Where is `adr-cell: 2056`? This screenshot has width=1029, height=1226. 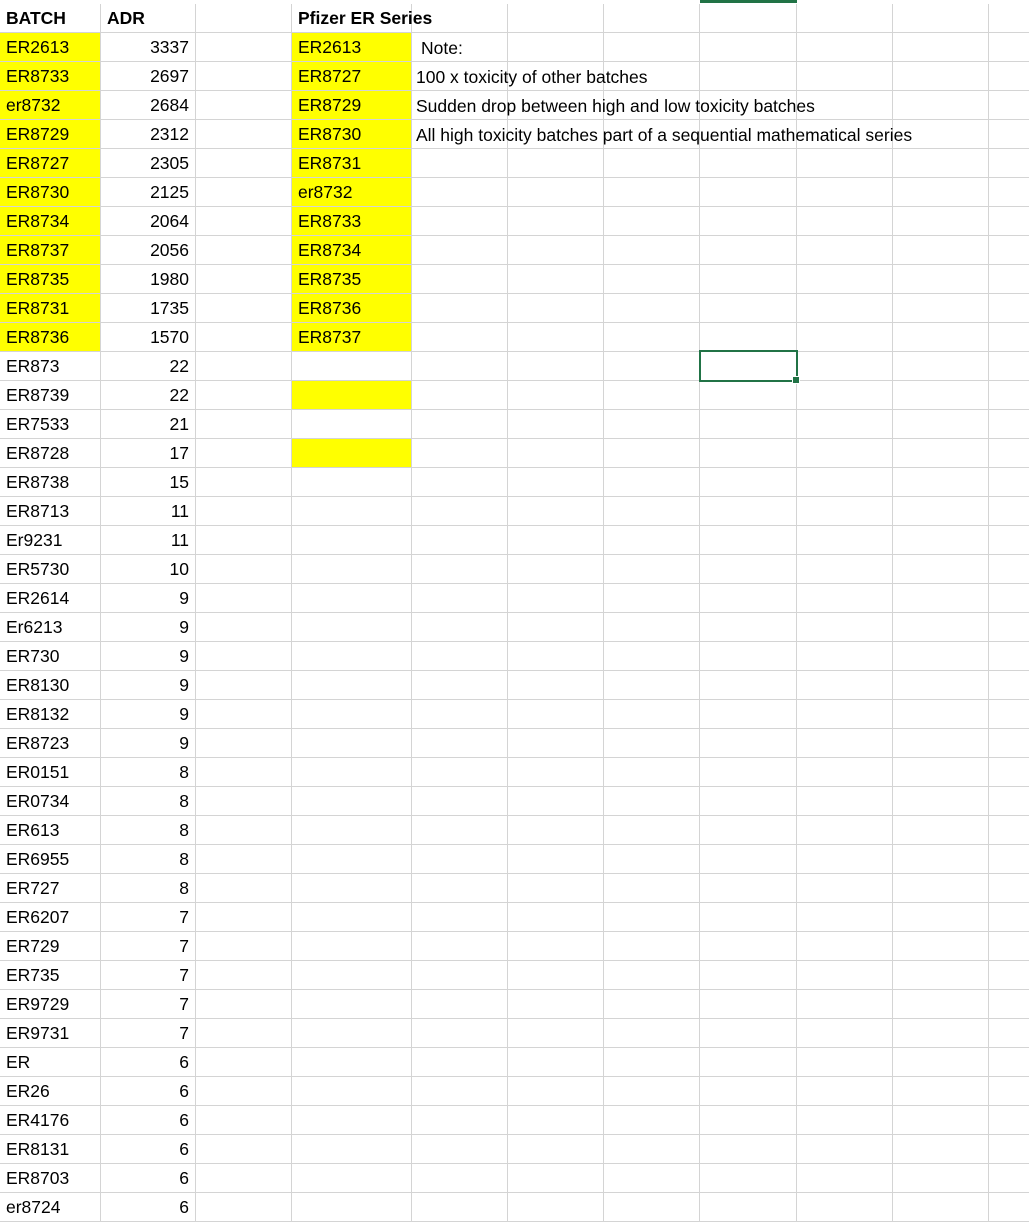 adr-cell: 2056 is located at coordinates (148, 250).